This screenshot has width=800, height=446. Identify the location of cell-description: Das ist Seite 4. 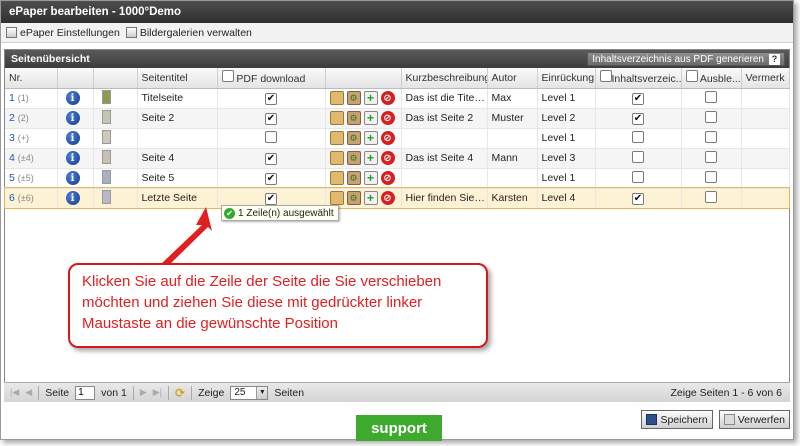
(444, 158).